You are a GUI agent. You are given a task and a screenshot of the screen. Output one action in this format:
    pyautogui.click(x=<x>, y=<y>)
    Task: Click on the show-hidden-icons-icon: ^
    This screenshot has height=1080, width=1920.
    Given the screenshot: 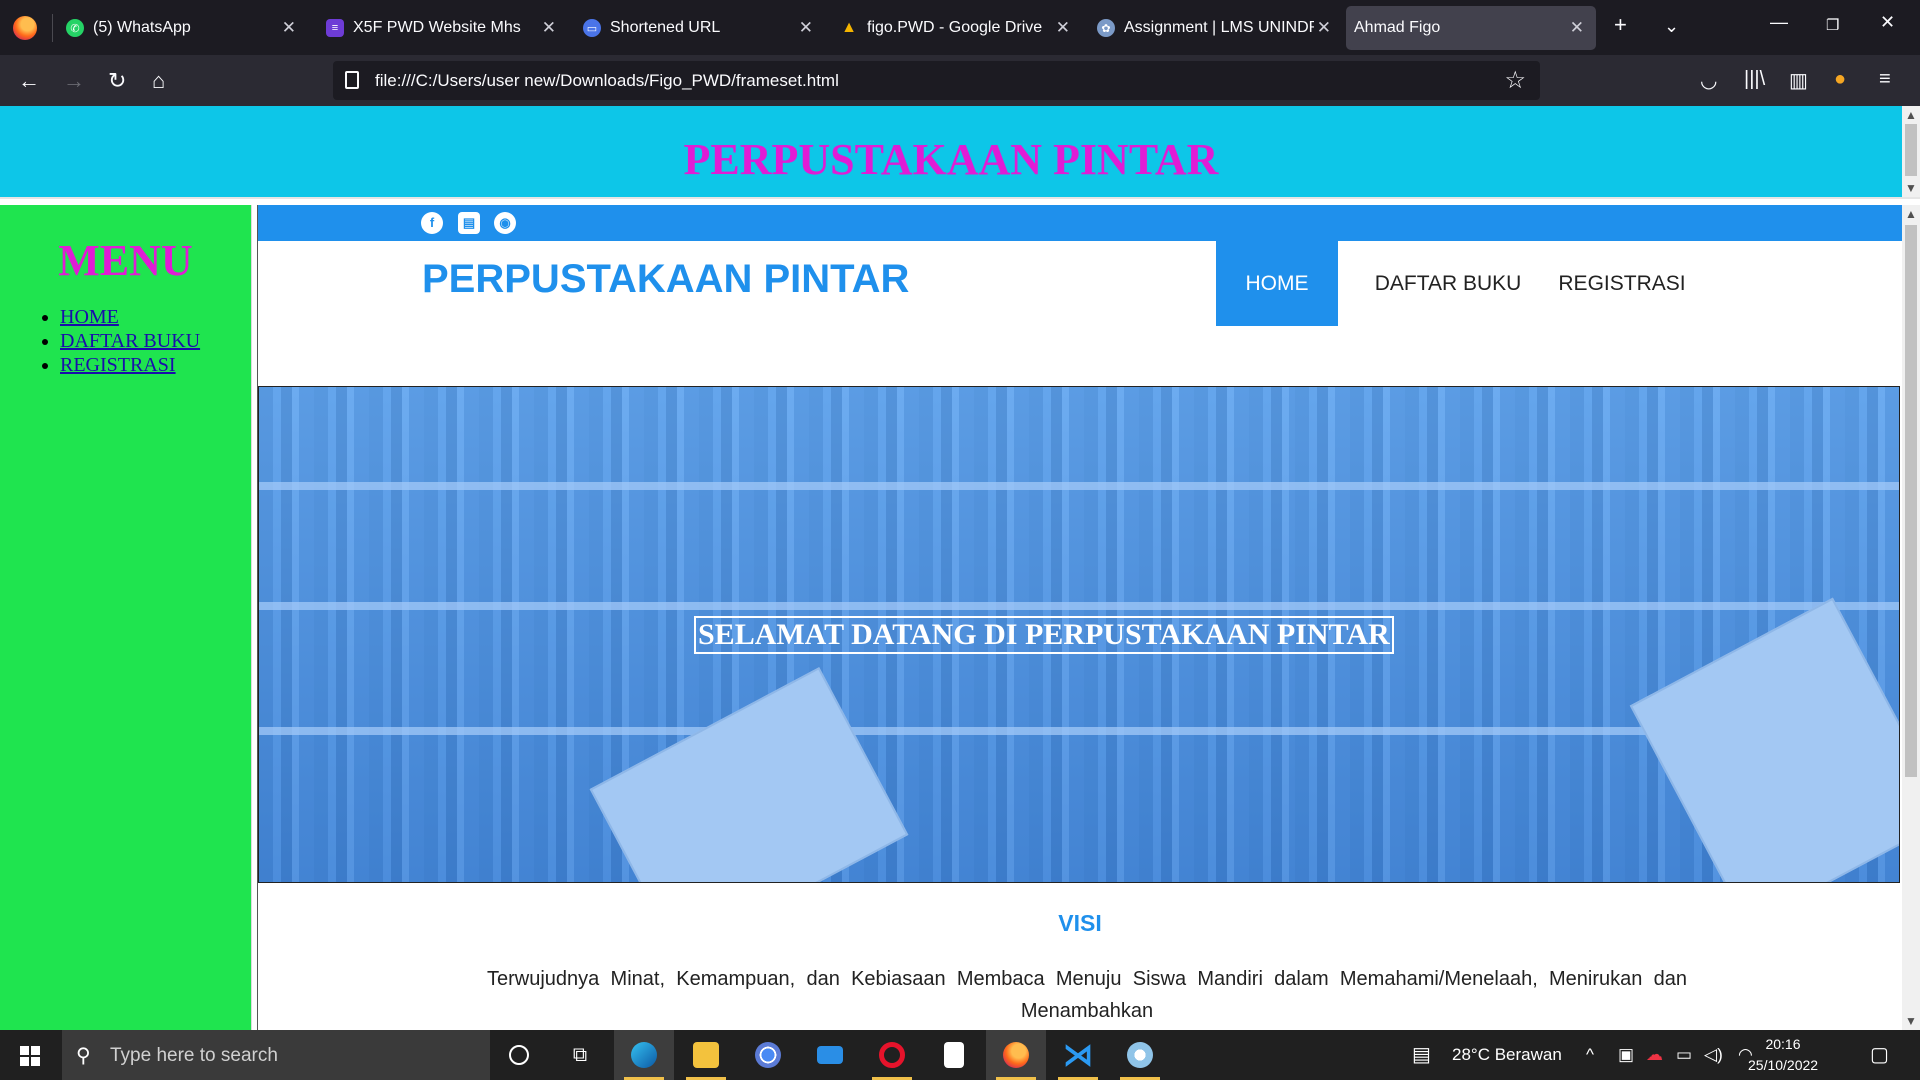 What is the action you would take?
    pyautogui.click(x=1590, y=1055)
    